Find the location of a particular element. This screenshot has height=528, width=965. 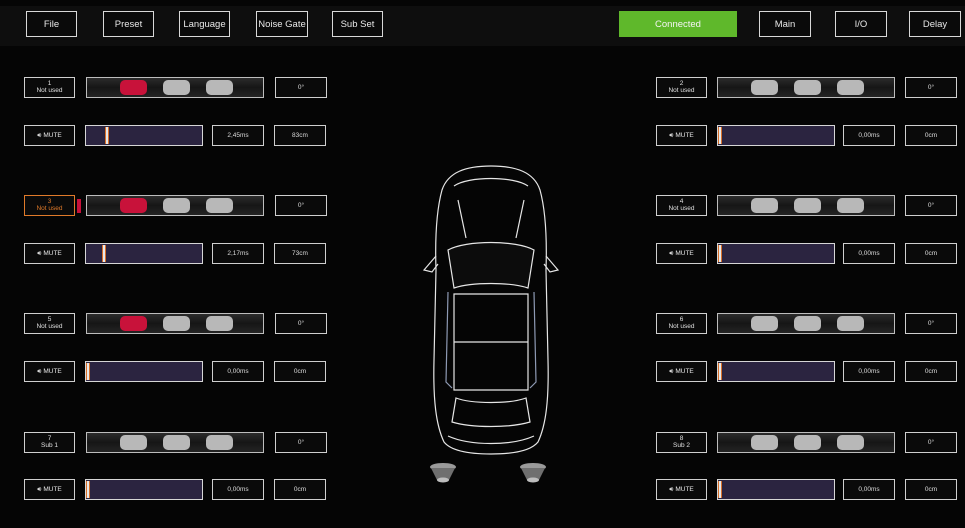

distance-value: 73cm is located at coordinates (300, 253).